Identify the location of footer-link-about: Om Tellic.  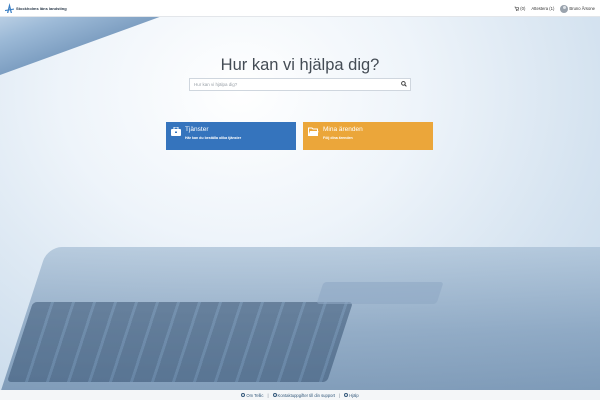
(252, 395).